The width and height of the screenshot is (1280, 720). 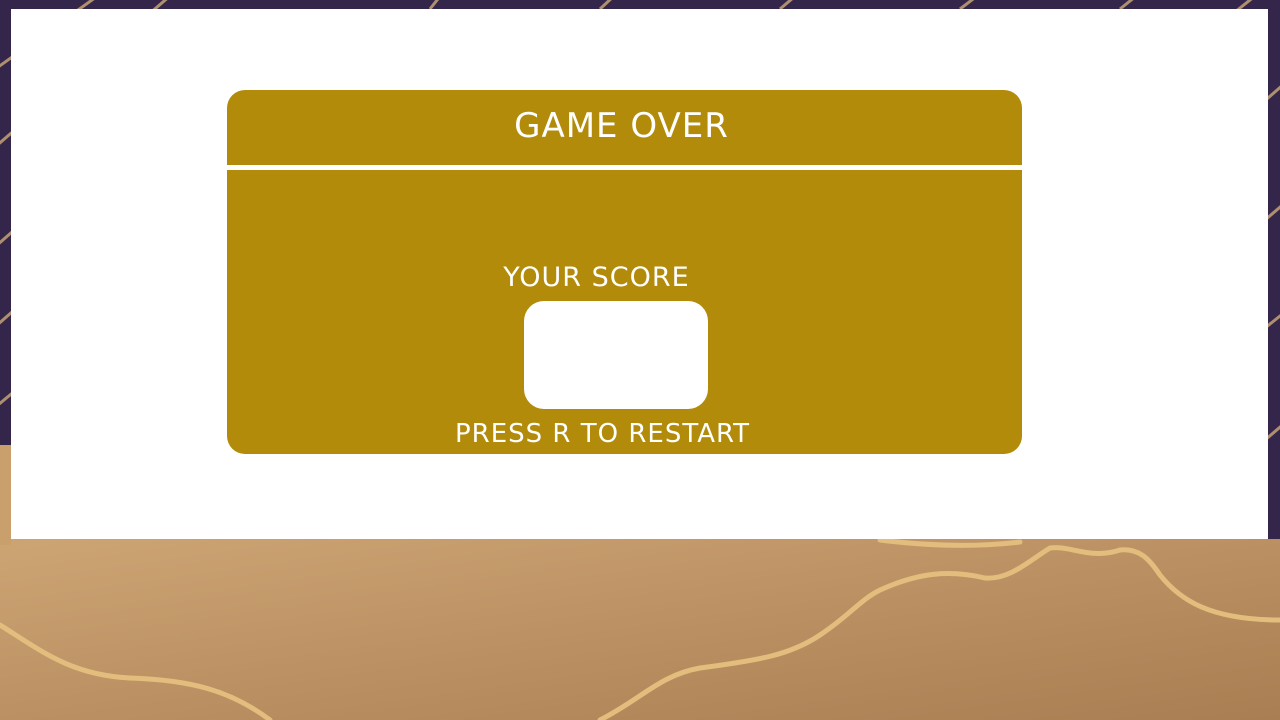 What do you see at coordinates (602, 434) in the screenshot?
I see `restart-hint: PRESS R TO RESTART` at bounding box center [602, 434].